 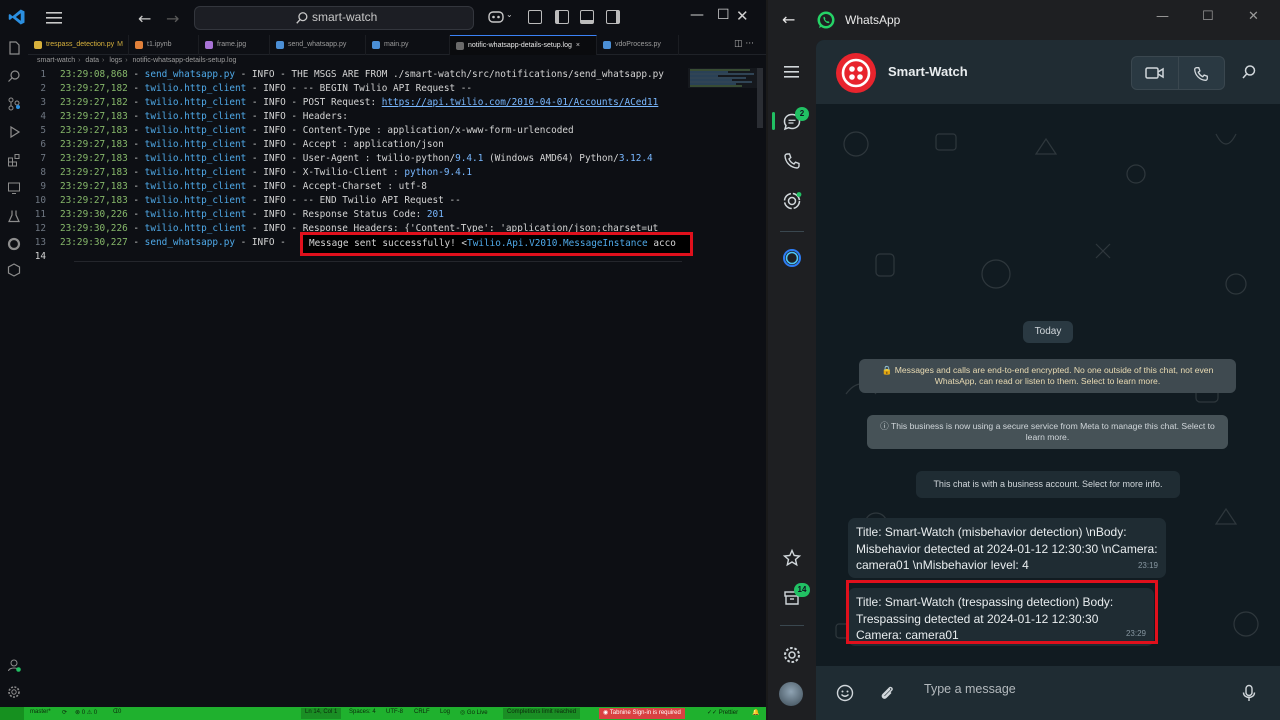 What do you see at coordinates (14, 132) in the screenshot?
I see `run-debug-icon` at bounding box center [14, 132].